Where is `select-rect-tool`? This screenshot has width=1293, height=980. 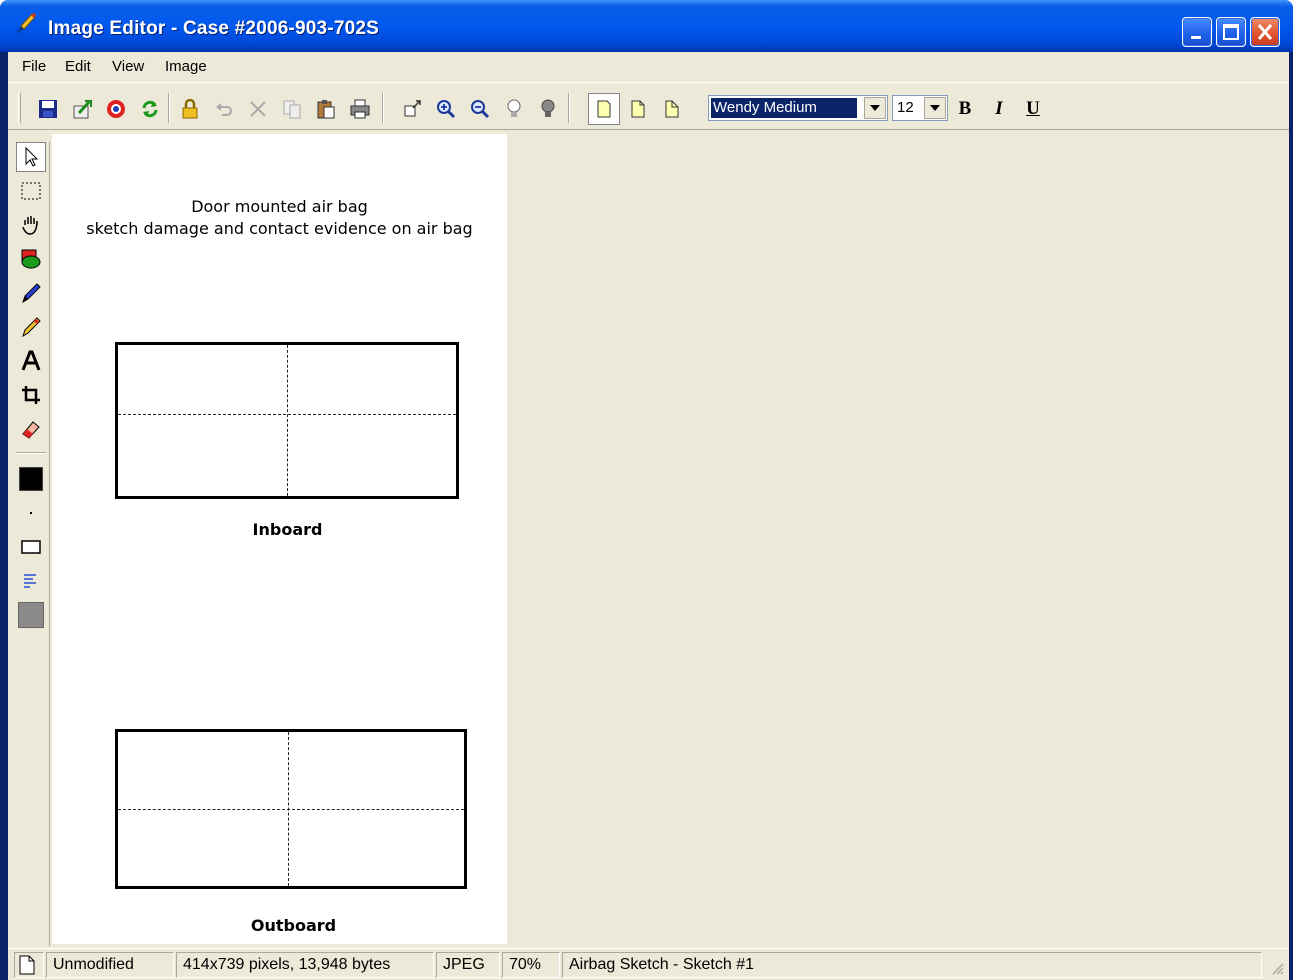 select-rect-tool is located at coordinates (31, 191).